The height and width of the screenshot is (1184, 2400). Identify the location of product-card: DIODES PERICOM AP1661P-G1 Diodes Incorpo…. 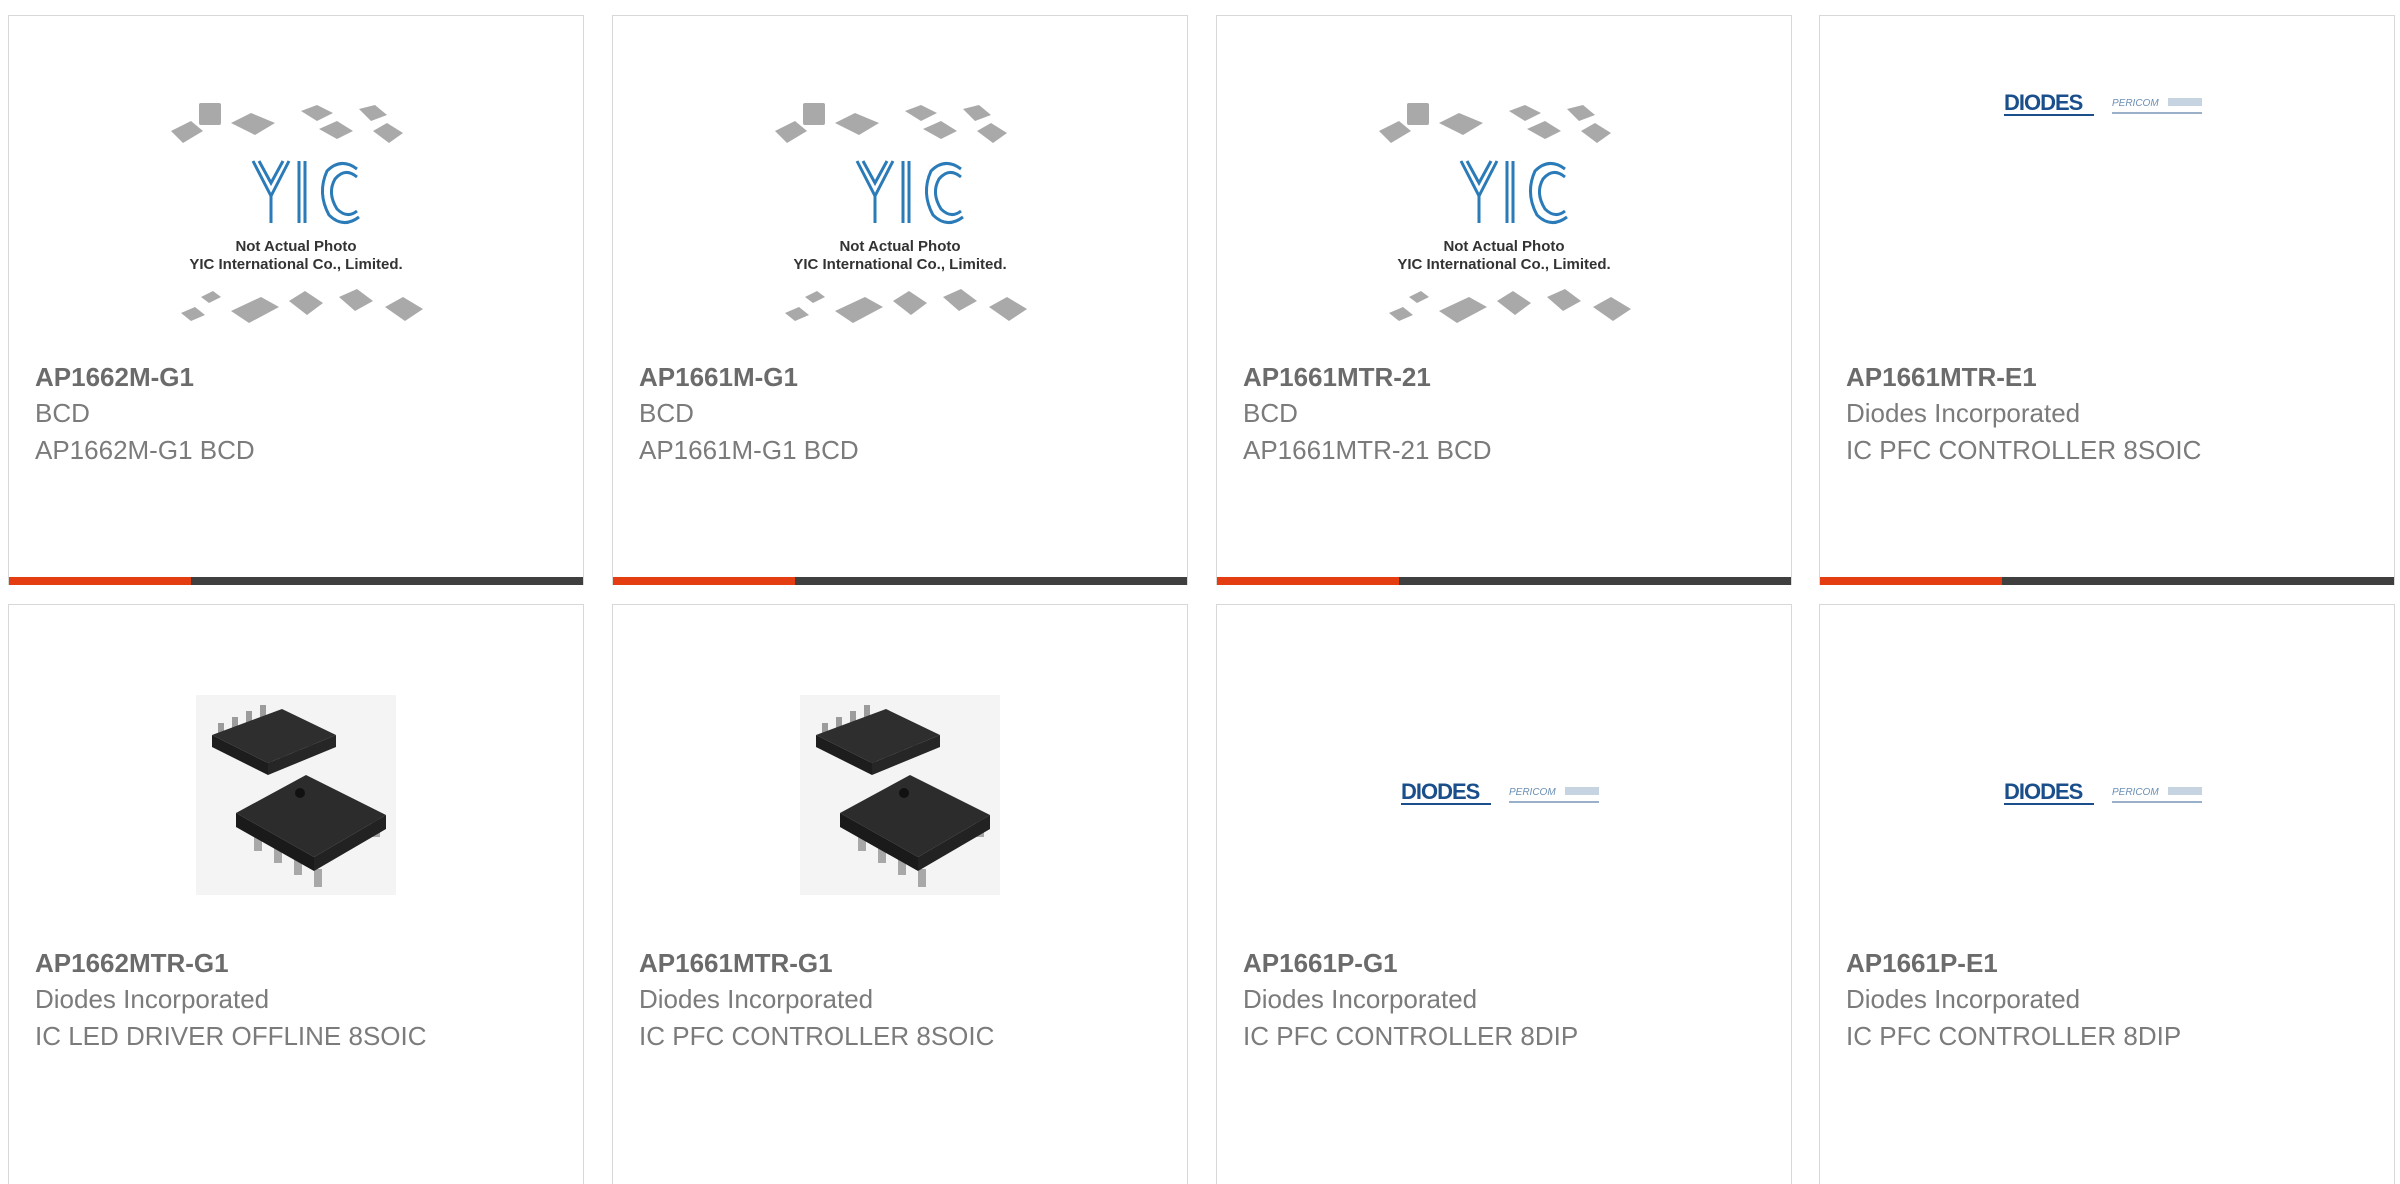
(1504, 894).